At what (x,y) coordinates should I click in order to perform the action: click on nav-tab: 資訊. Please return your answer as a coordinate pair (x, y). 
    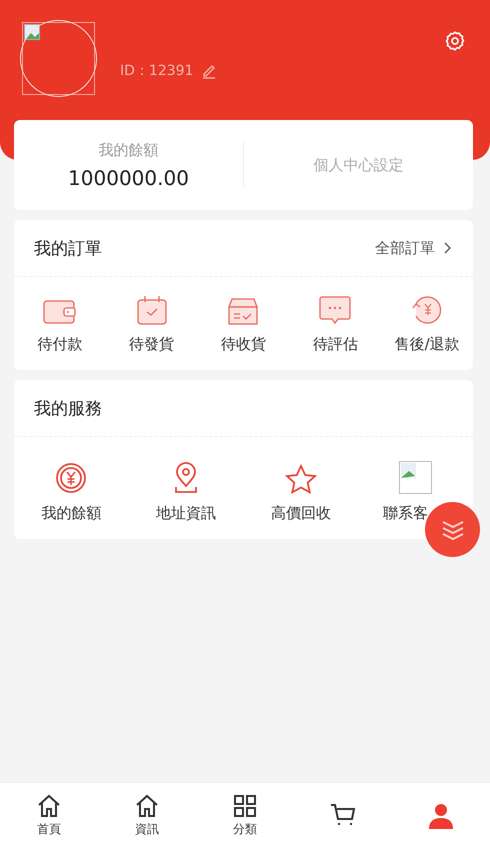
    Looking at the image, I should click on (147, 816).